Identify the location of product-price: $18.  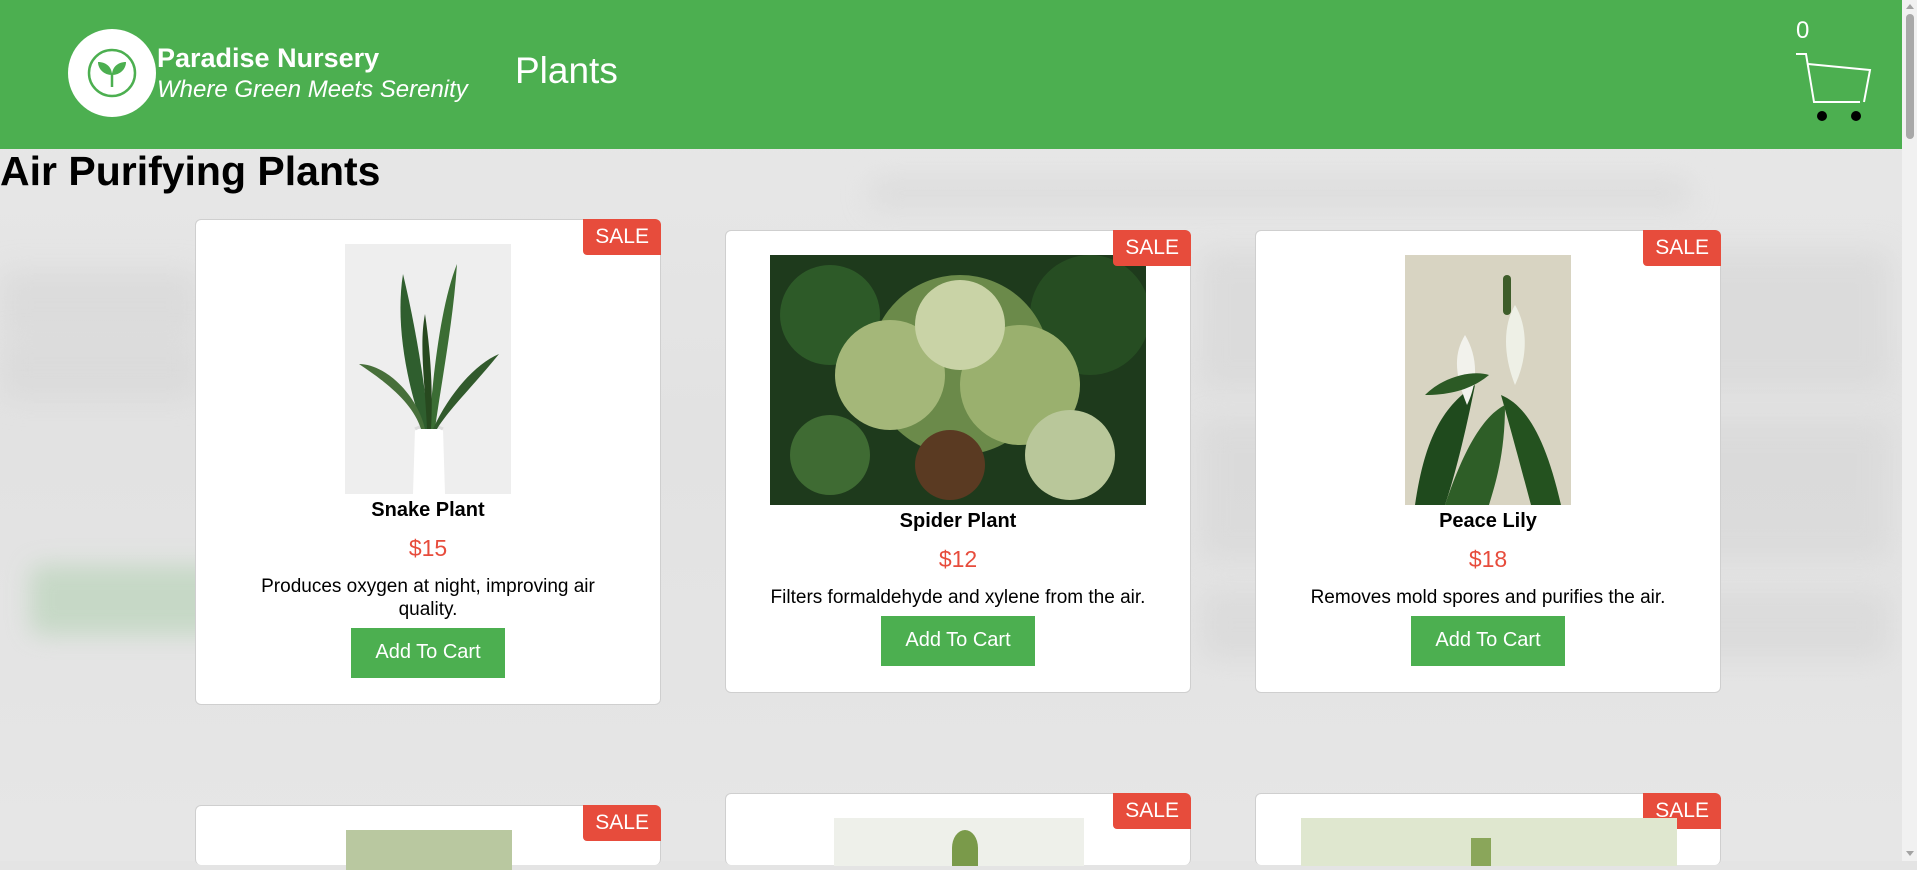
(1488, 559).